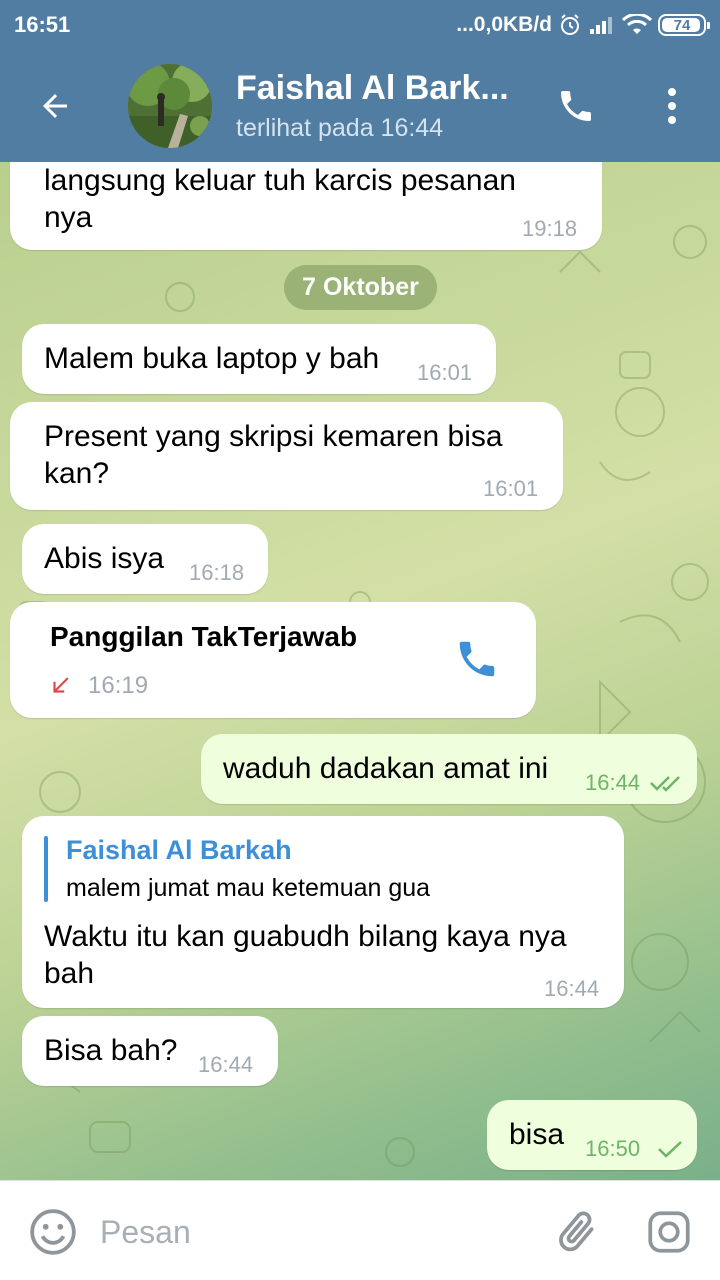 This screenshot has height=1280, width=720. I want to click on status-bar: 16:51 ...0,0KB/d 74, so click(360, 25).